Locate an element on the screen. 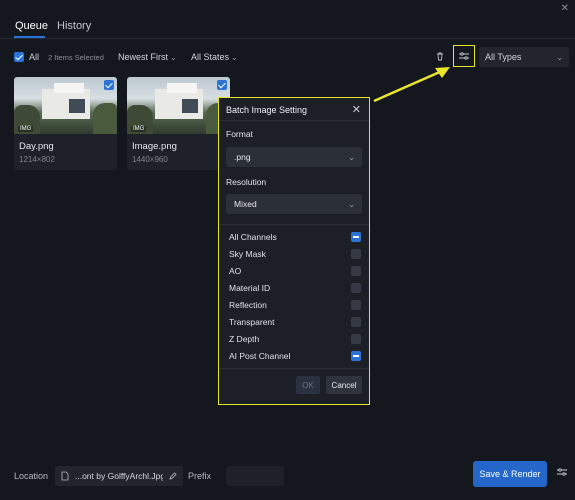  channel-label: All Channels is located at coordinates (253, 237).